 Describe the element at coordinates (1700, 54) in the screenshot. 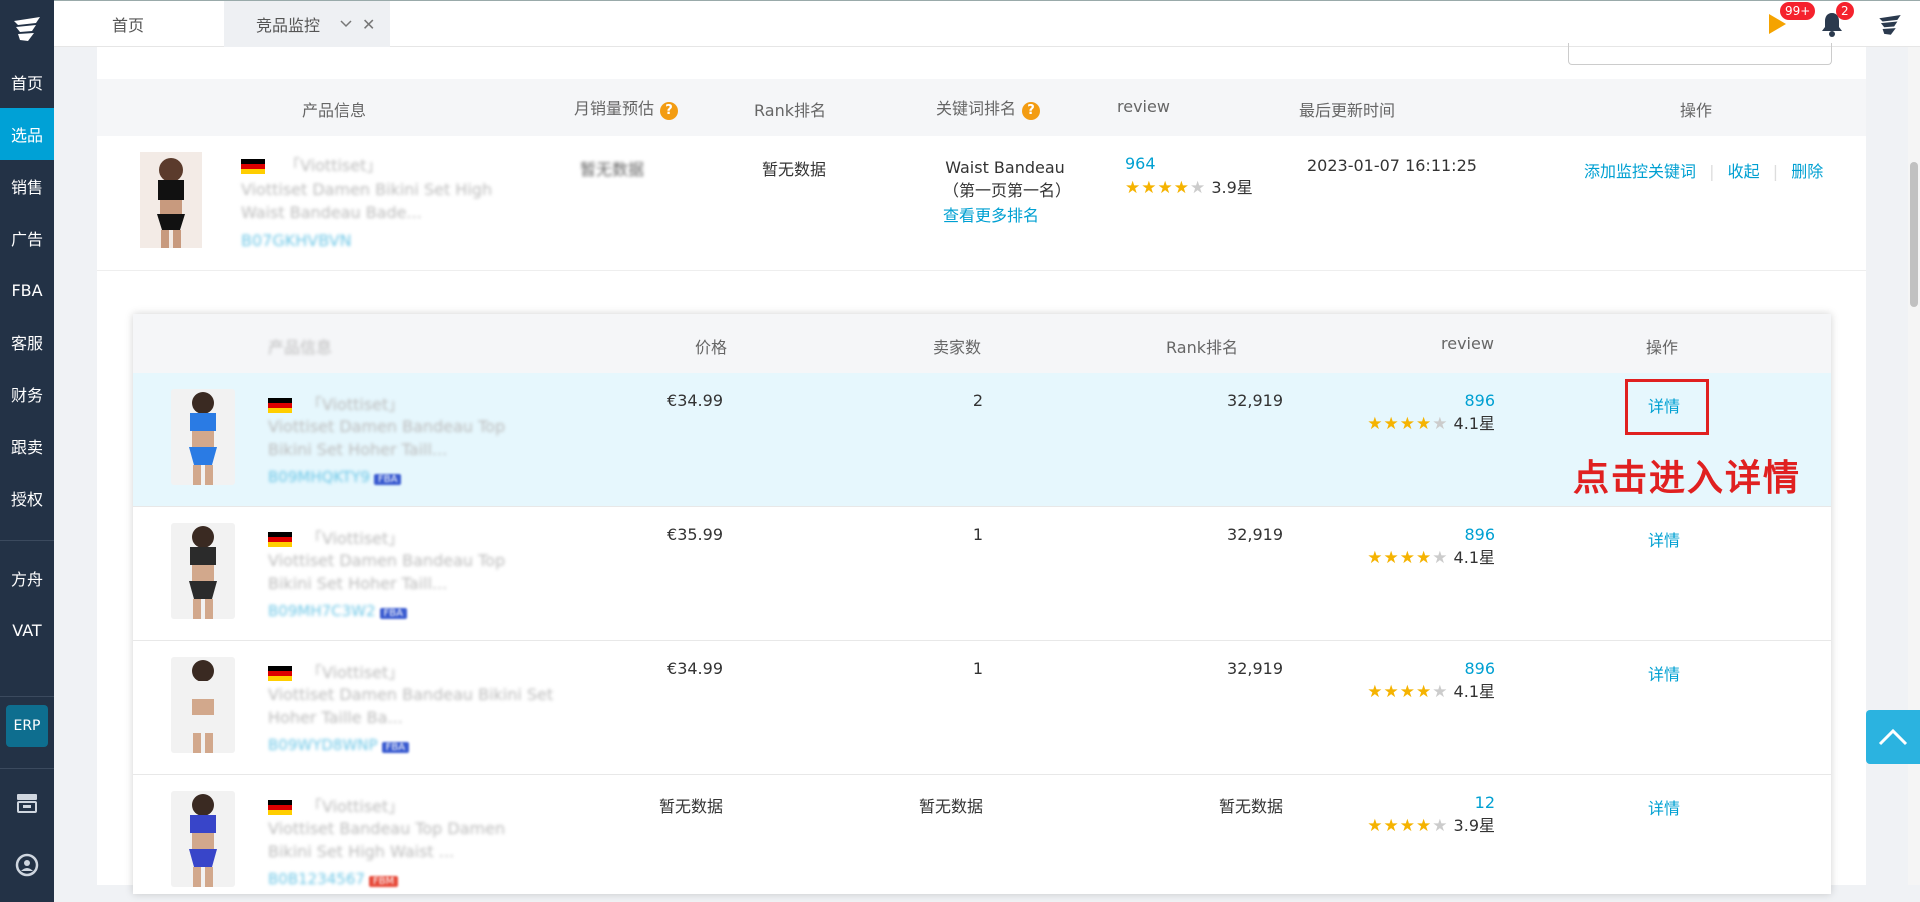

I see `search-input` at that location.